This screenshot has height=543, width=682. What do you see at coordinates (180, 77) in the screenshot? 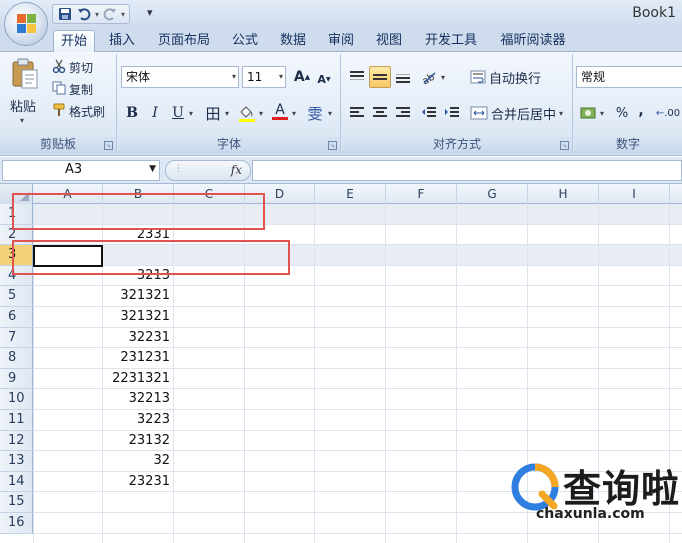
I see `font-name-combo: 宋体 ▾` at bounding box center [180, 77].